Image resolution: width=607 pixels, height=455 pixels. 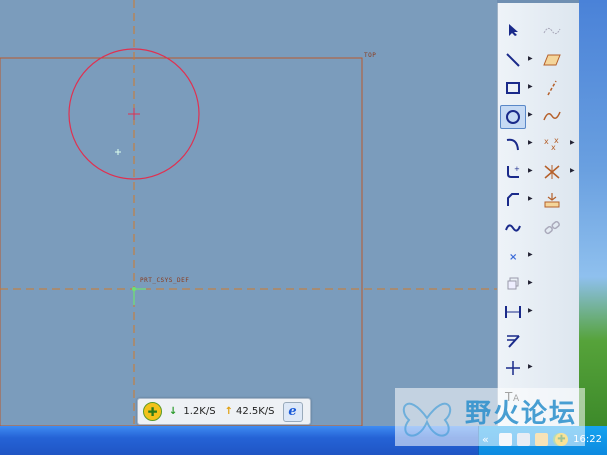 I want to click on toolbar-row-select, so click(x=539, y=30).